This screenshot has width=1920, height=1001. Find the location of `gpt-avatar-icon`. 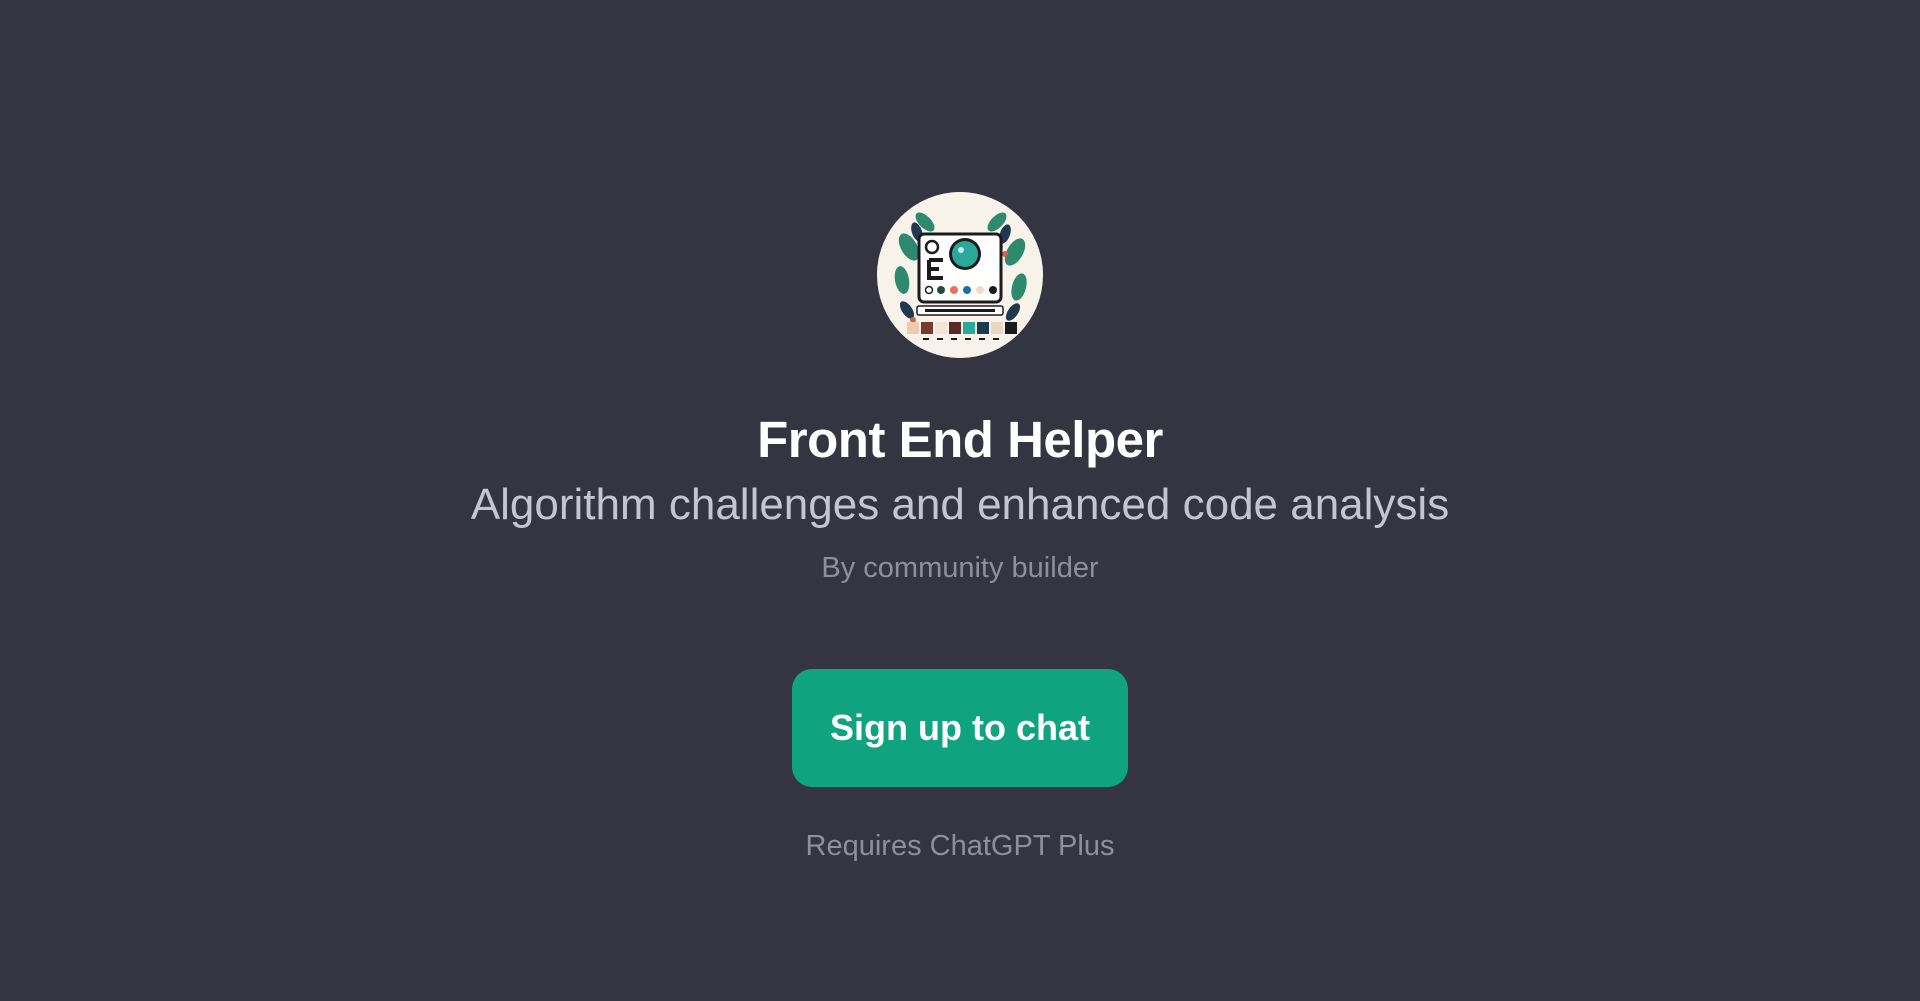

gpt-avatar-icon is located at coordinates (960, 275).